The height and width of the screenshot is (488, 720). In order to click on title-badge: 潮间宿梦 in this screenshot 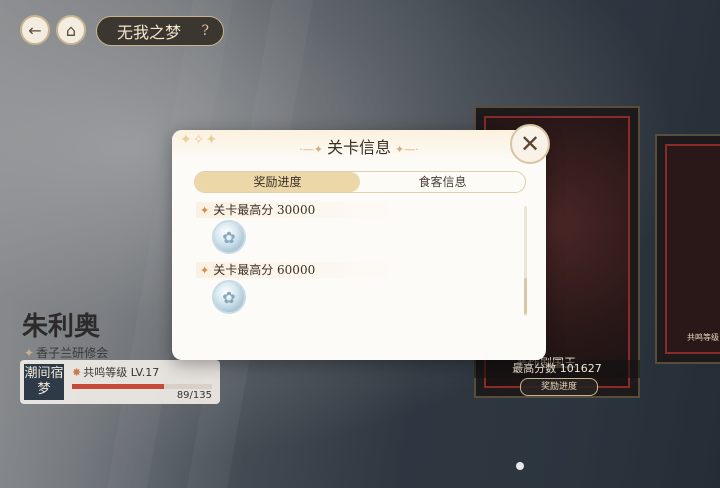, I will do `click(44, 382)`.